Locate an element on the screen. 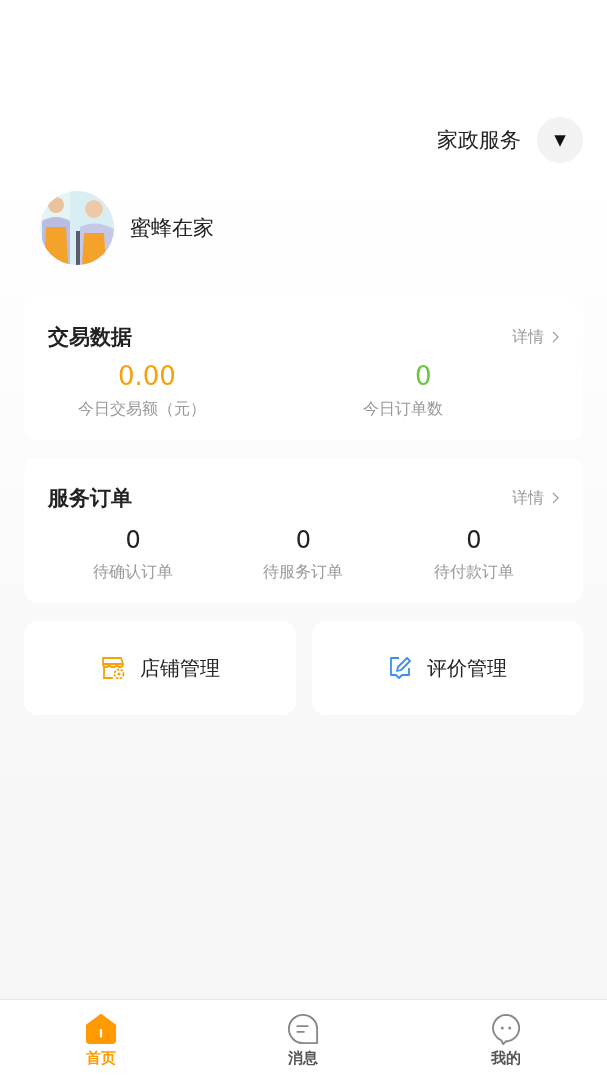 The image size is (607, 1080). category-title: 家政服务 is located at coordinates (479, 140).